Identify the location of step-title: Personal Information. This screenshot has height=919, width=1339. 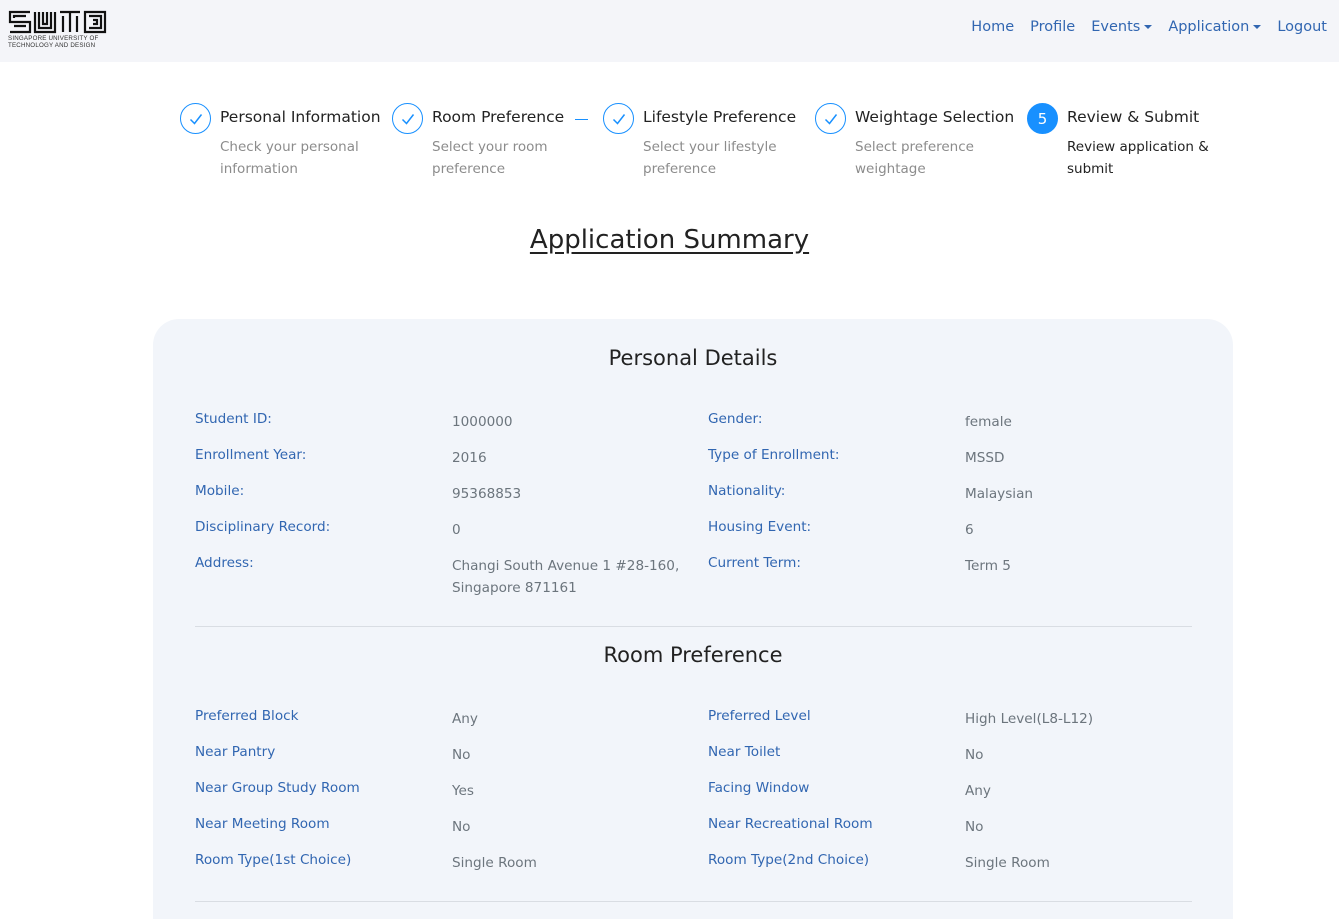
(300, 117).